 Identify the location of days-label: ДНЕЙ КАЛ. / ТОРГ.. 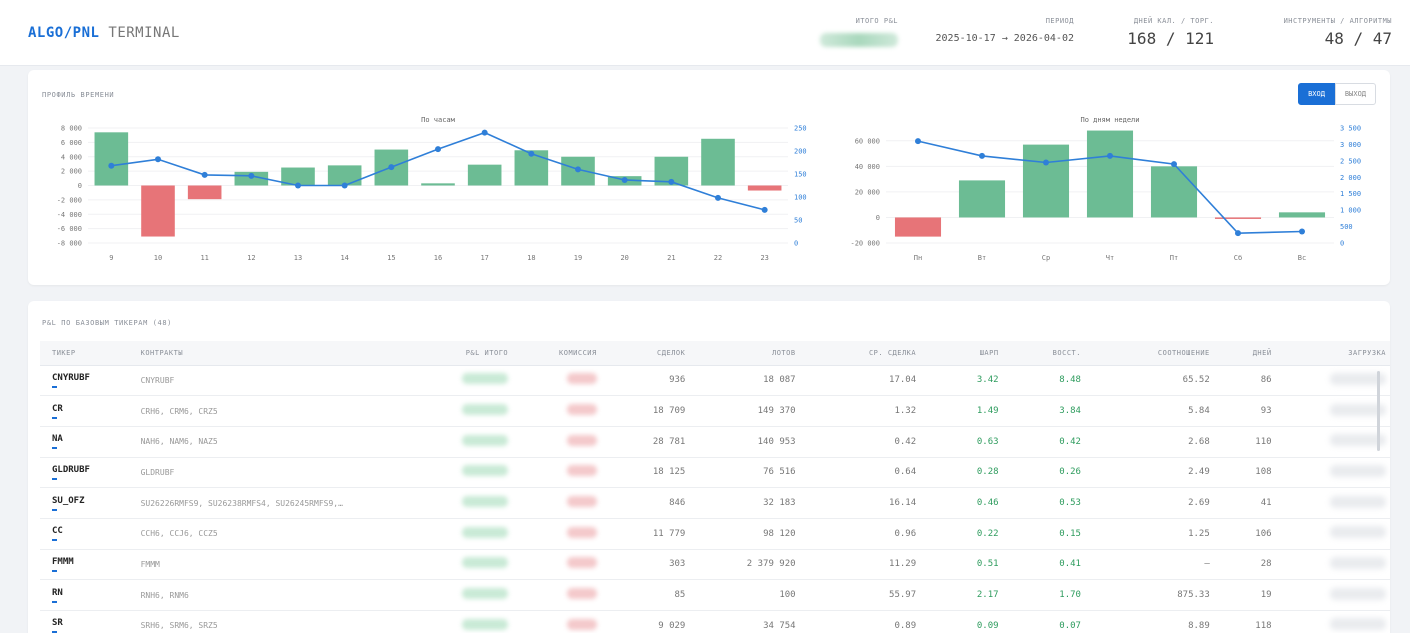
(1173, 21).